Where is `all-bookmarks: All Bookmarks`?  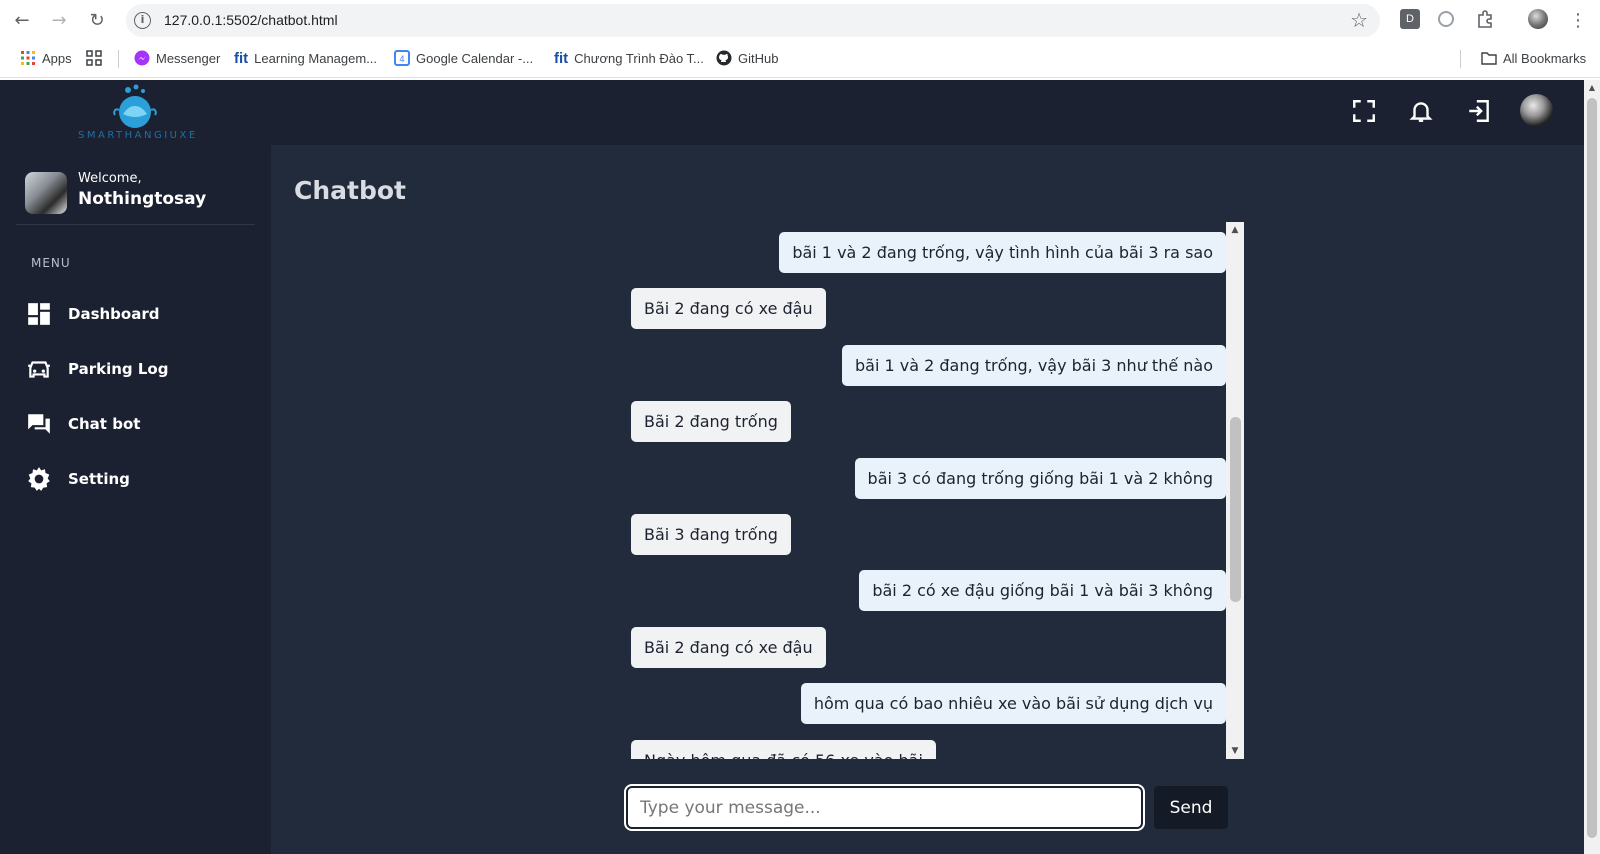 all-bookmarks: All Bookmarks is located at coordinates (1533, 58).